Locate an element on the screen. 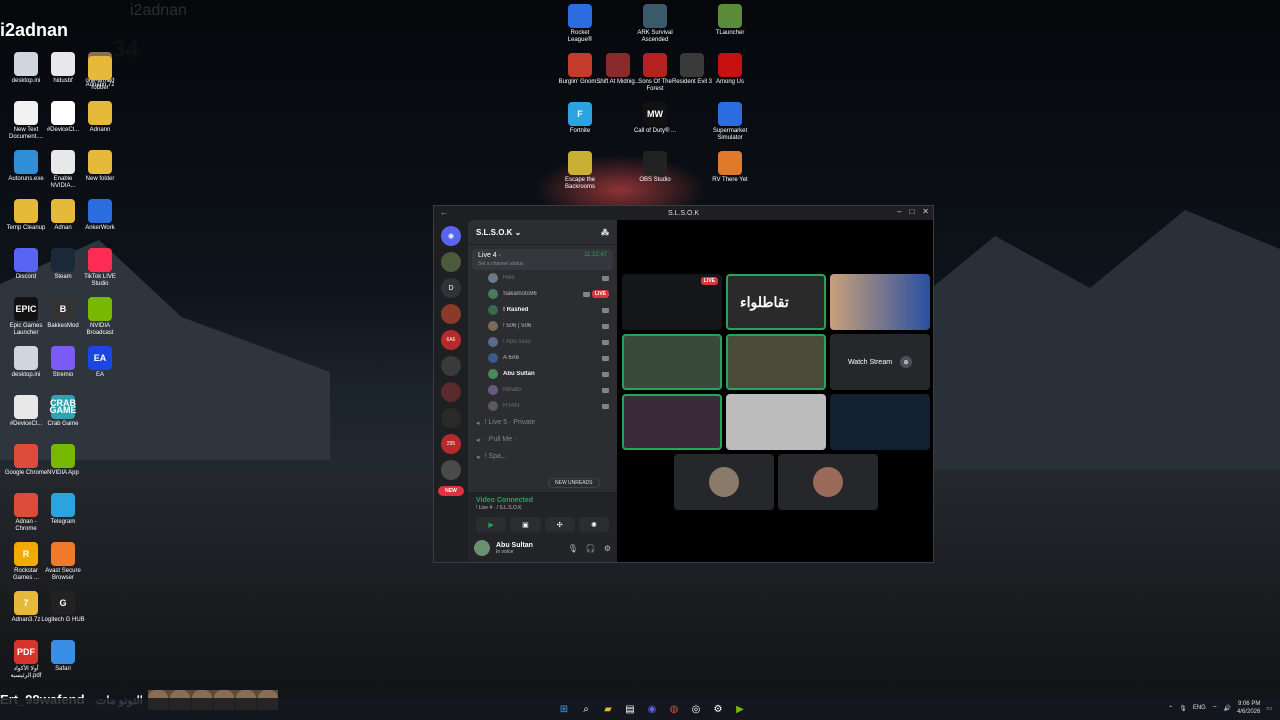  activities-button: ✣ is located at coordinates (559, 524).